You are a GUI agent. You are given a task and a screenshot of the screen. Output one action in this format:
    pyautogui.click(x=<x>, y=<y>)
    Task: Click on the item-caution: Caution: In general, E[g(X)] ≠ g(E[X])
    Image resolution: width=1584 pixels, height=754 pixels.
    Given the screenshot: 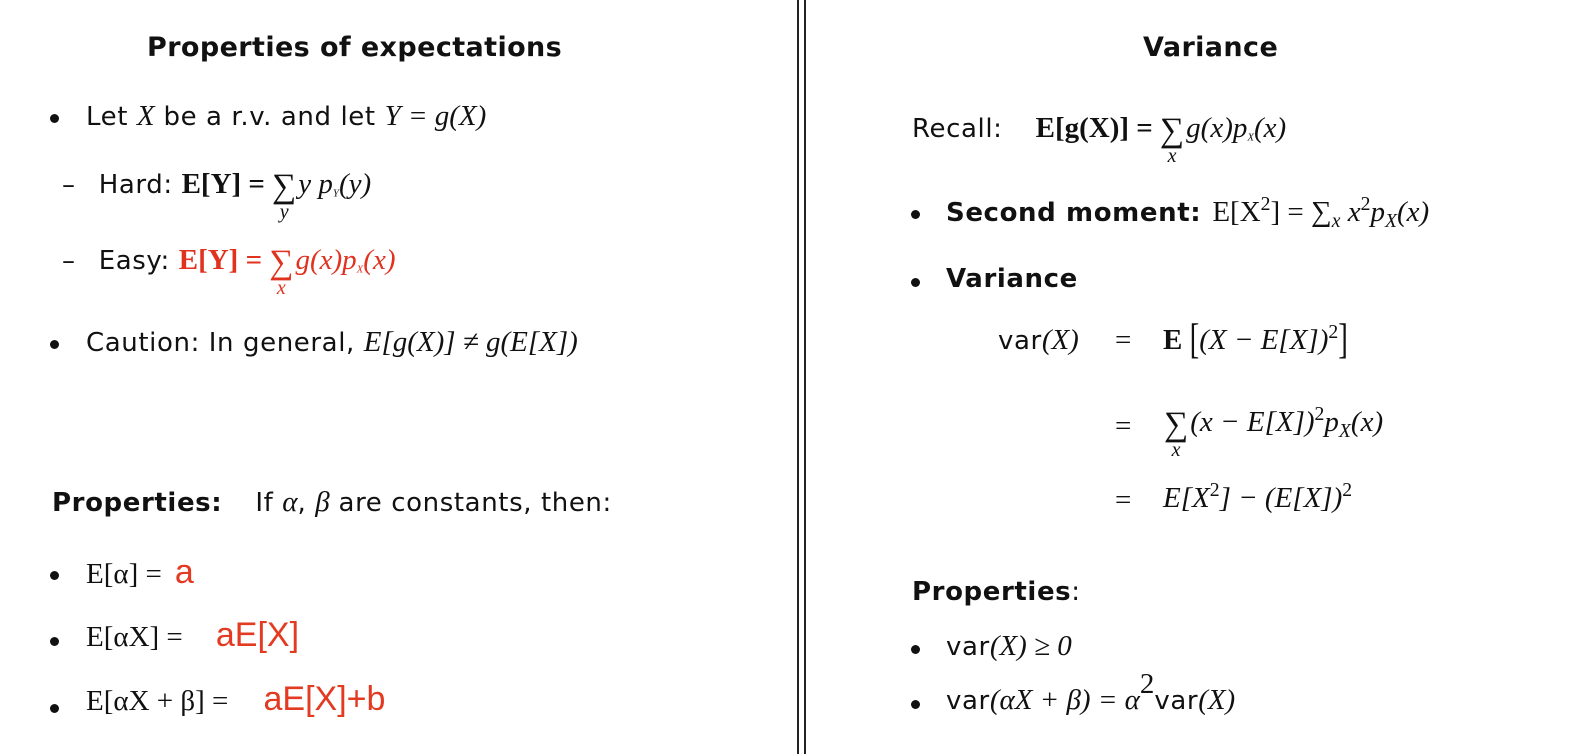 What is the action you would take?
    pyautogui.click(x=332, y=342)
    